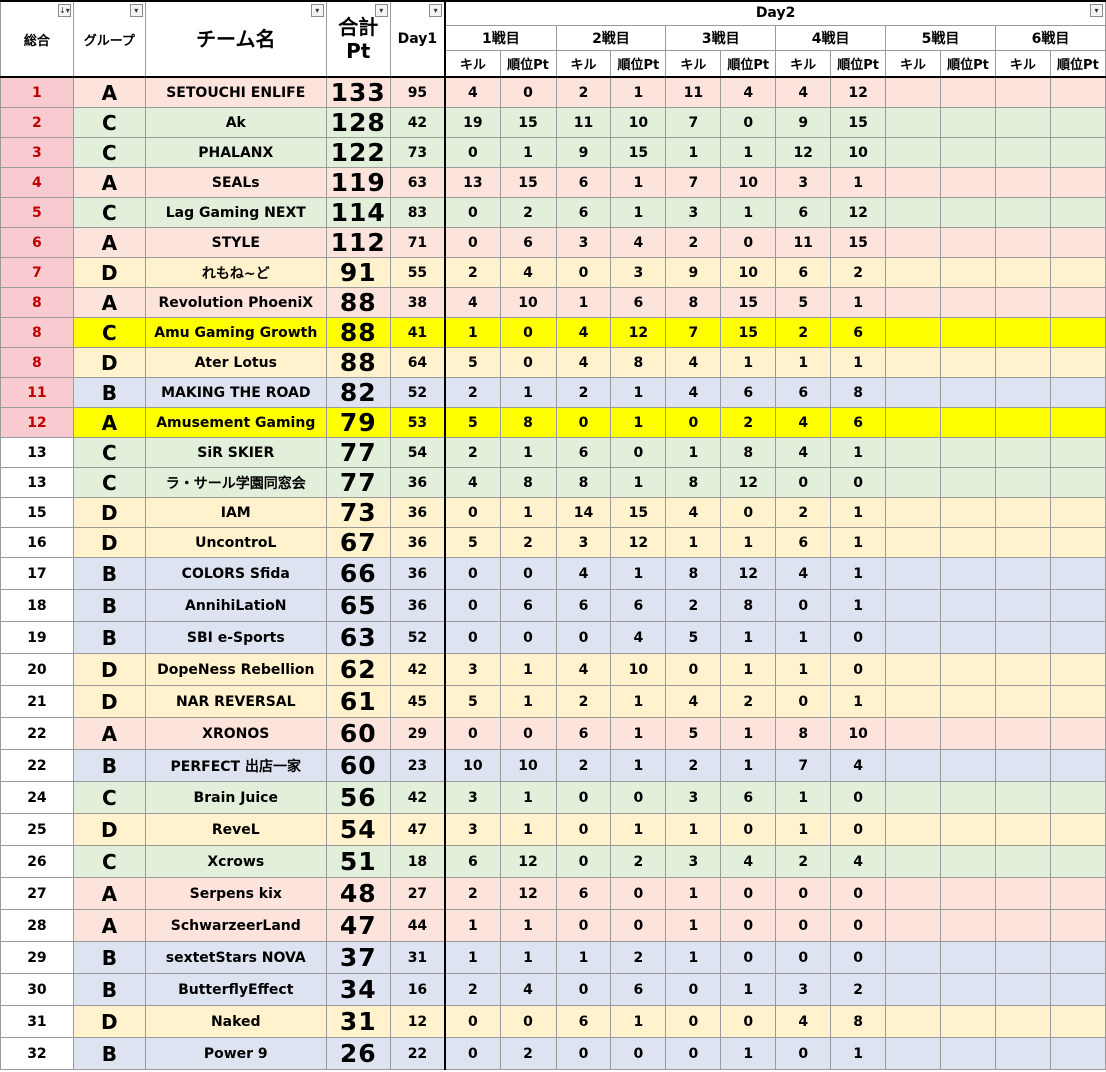 This screenshot has height=1072, width=1106. I want to click on header-group: グループ ▾, so click(109, 39).